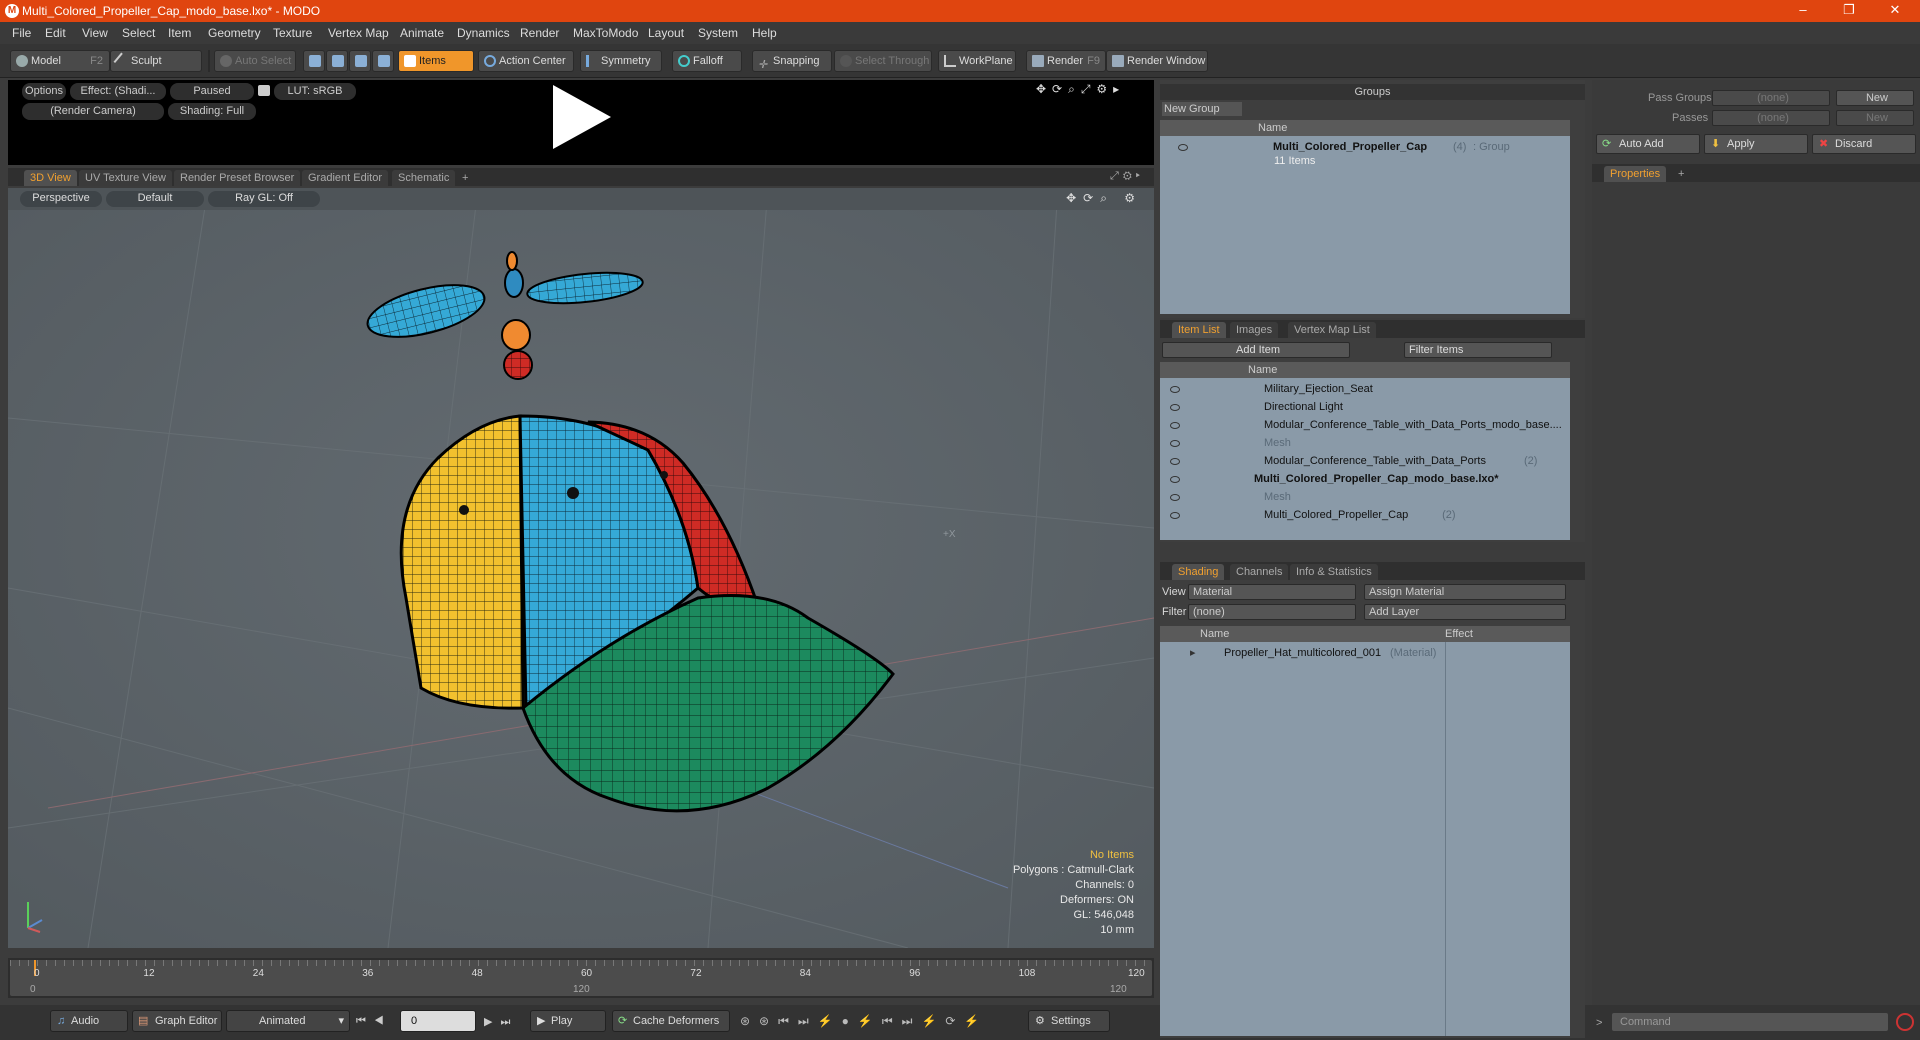 This screenshot has height=1040, width=1920. What do you see at coordinates (883, 61) in the screenshot?
I see `select-through-button: Select Through` at bounding box center [883, 61].